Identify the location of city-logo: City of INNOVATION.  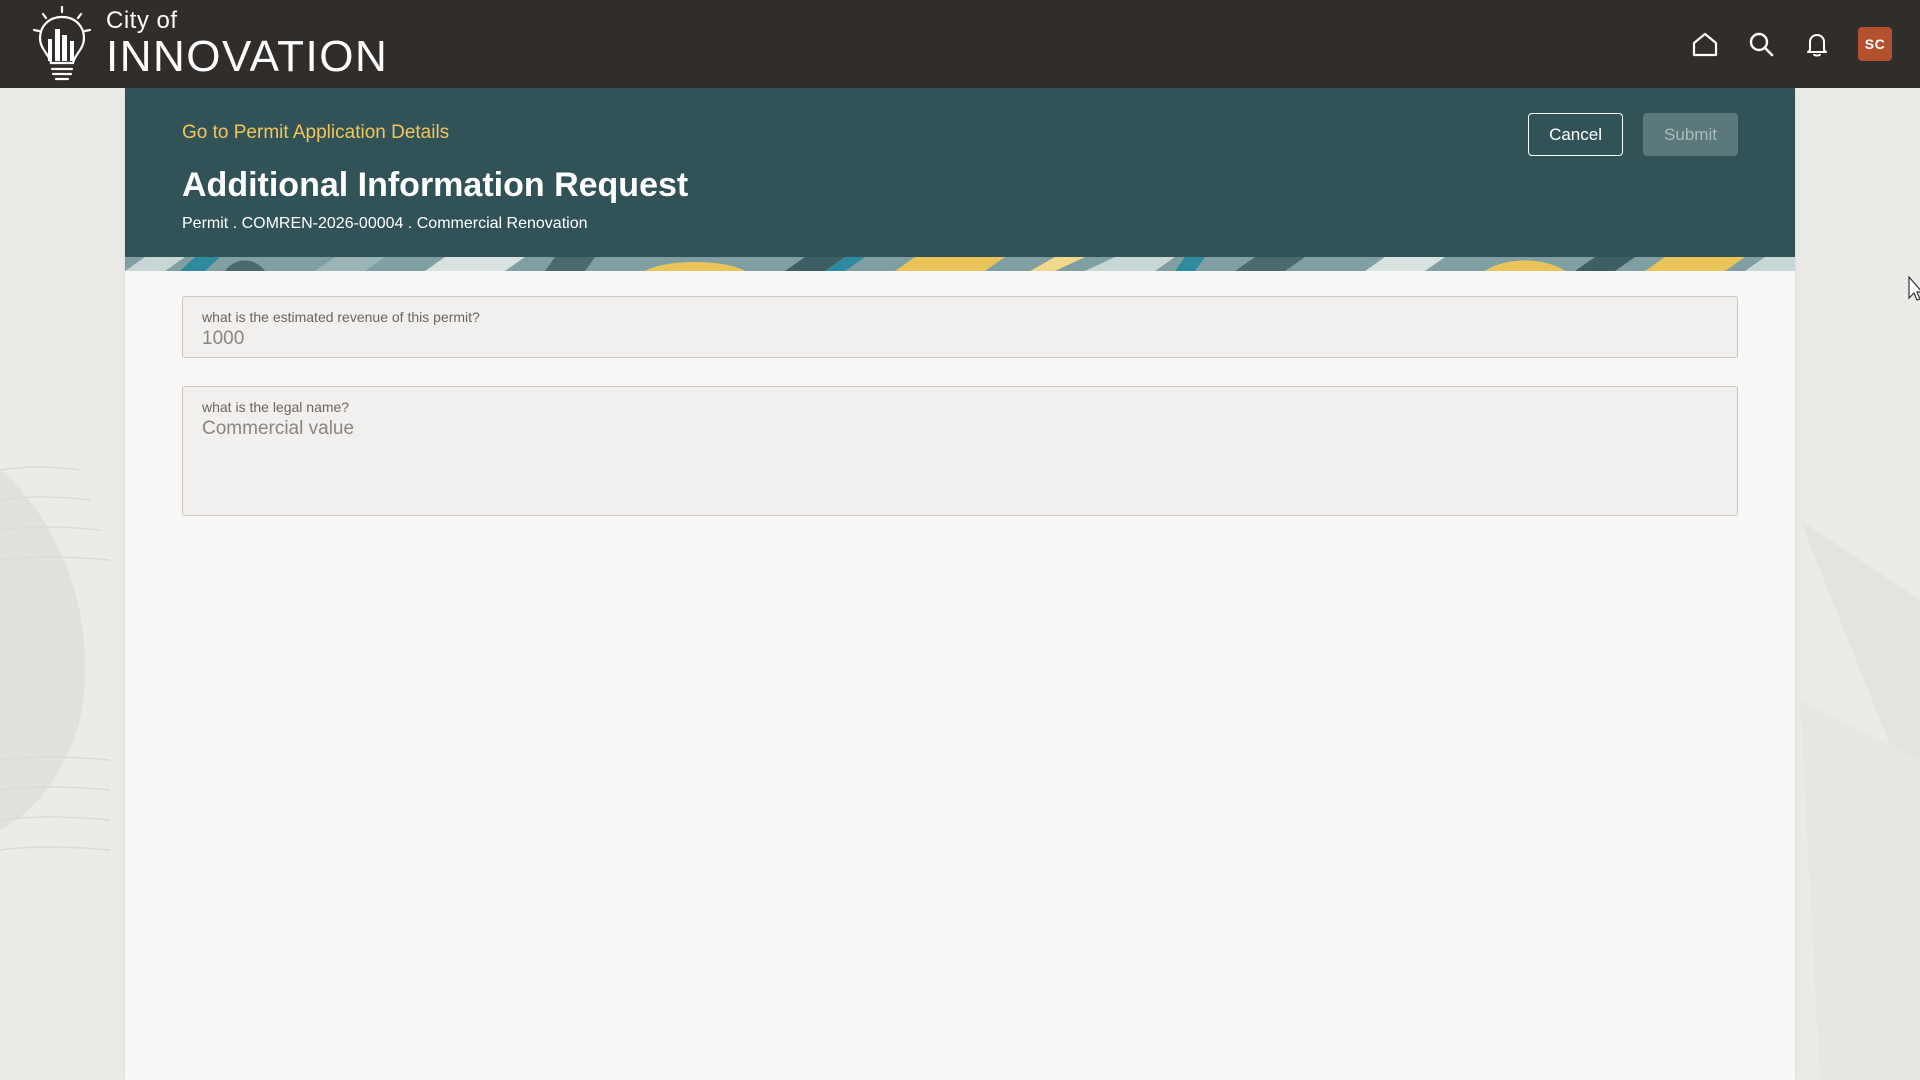
(208, 44).